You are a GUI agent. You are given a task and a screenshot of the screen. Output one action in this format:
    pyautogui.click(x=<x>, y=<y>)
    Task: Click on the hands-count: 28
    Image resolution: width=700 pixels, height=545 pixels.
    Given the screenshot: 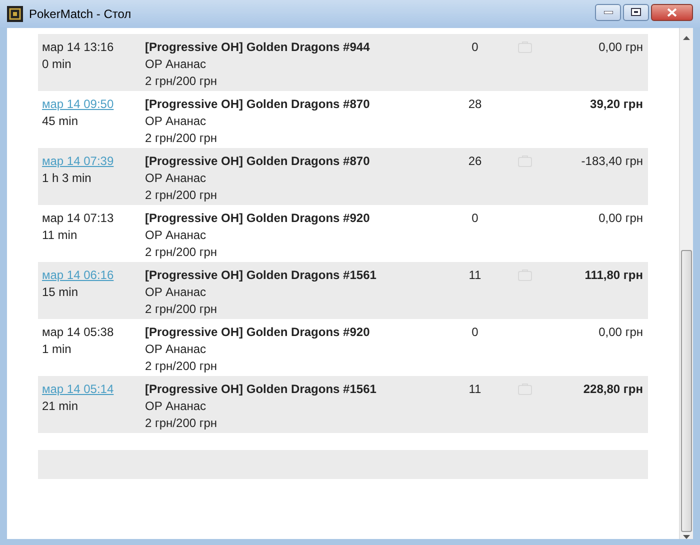 What is the action you would take?
    pyautogui.click(x=475, y=104)
    